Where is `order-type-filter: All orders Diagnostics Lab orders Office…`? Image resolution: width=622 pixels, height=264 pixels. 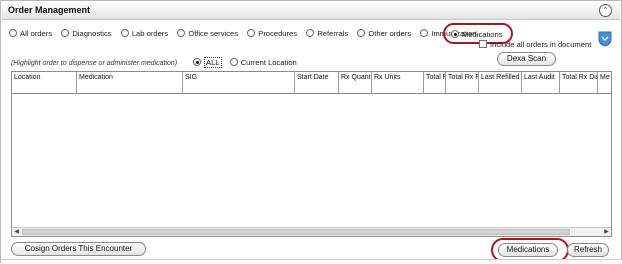
order-type-filter: All orders Diagnostics Lab orders Office… is located at coordinates (246, 35).